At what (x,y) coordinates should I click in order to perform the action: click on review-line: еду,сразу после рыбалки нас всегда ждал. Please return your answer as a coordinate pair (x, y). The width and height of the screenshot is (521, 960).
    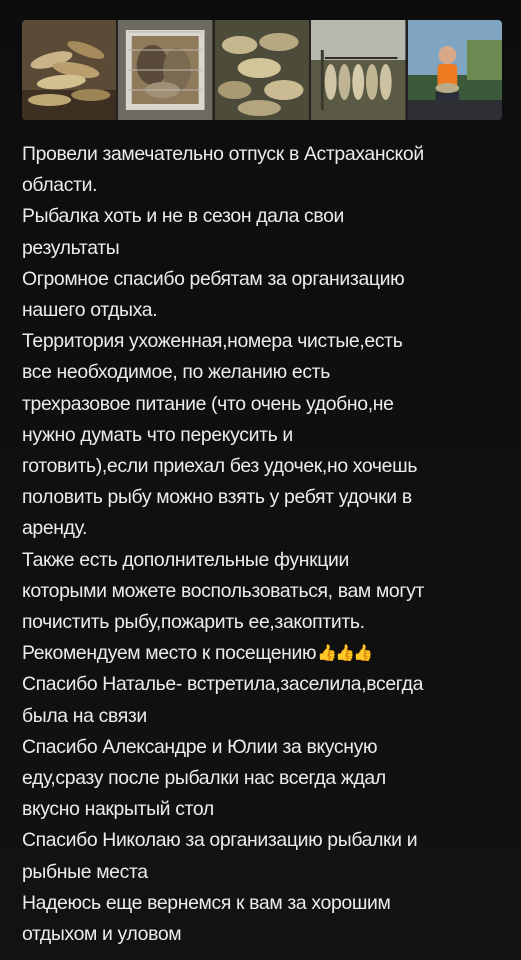
    Looking at the image, I should click on (204, 778).